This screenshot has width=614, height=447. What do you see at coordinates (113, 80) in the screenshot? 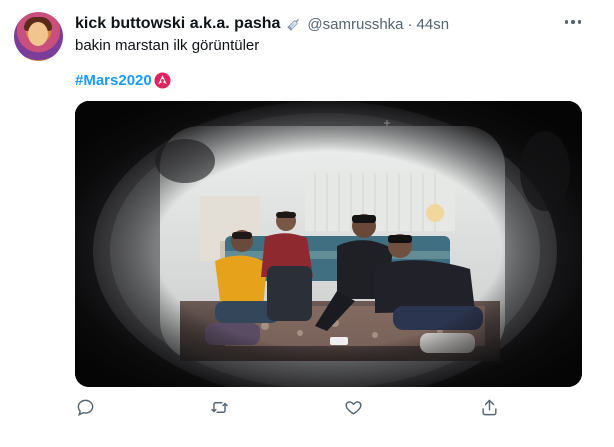
I see `hashtag-link: #Mars2020` at bounding box center [113, 80].